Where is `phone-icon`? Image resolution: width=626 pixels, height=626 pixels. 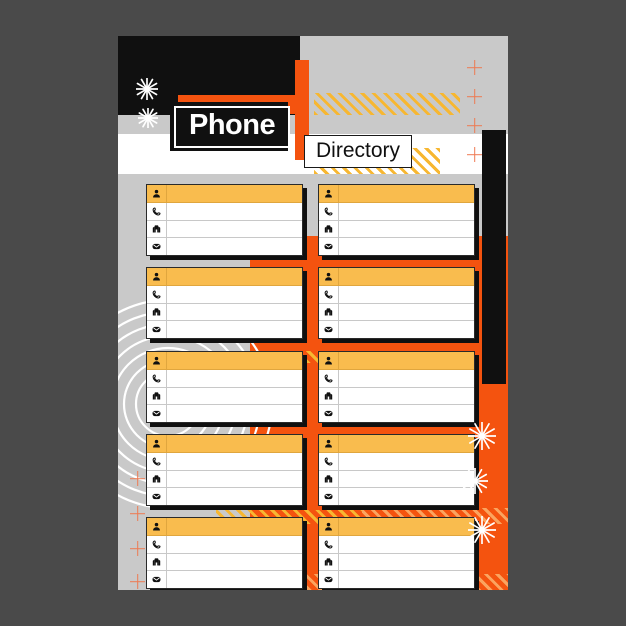
phone-icon is located at coordinates (329, 544).